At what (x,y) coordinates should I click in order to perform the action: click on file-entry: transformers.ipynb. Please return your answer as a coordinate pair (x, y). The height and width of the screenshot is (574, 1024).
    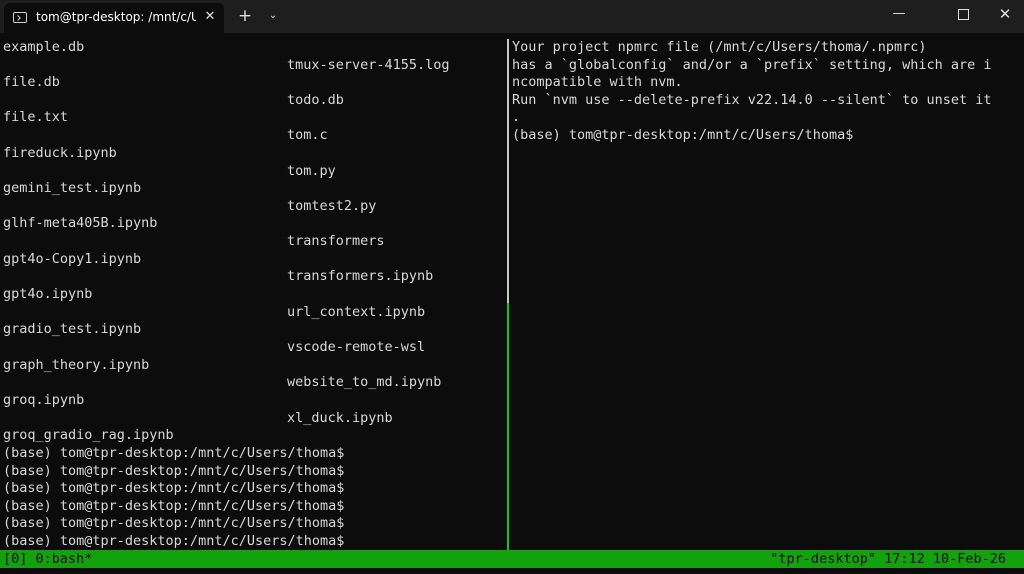
    Looking at the image, I should click on (360, 276).